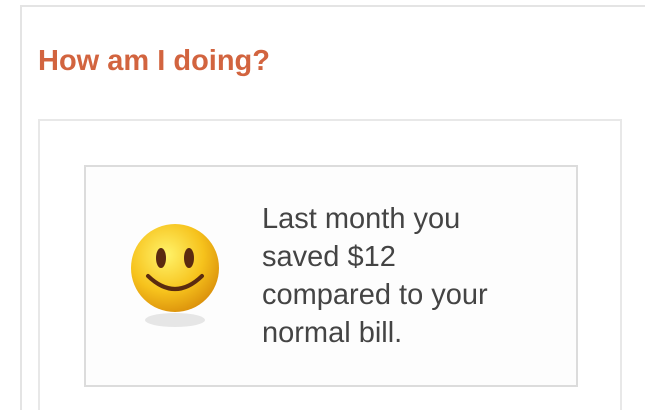  What do you see at coordinates (175, 276) in the screenshot?
I see `smiley-icon` at bounding box center [175, 276].